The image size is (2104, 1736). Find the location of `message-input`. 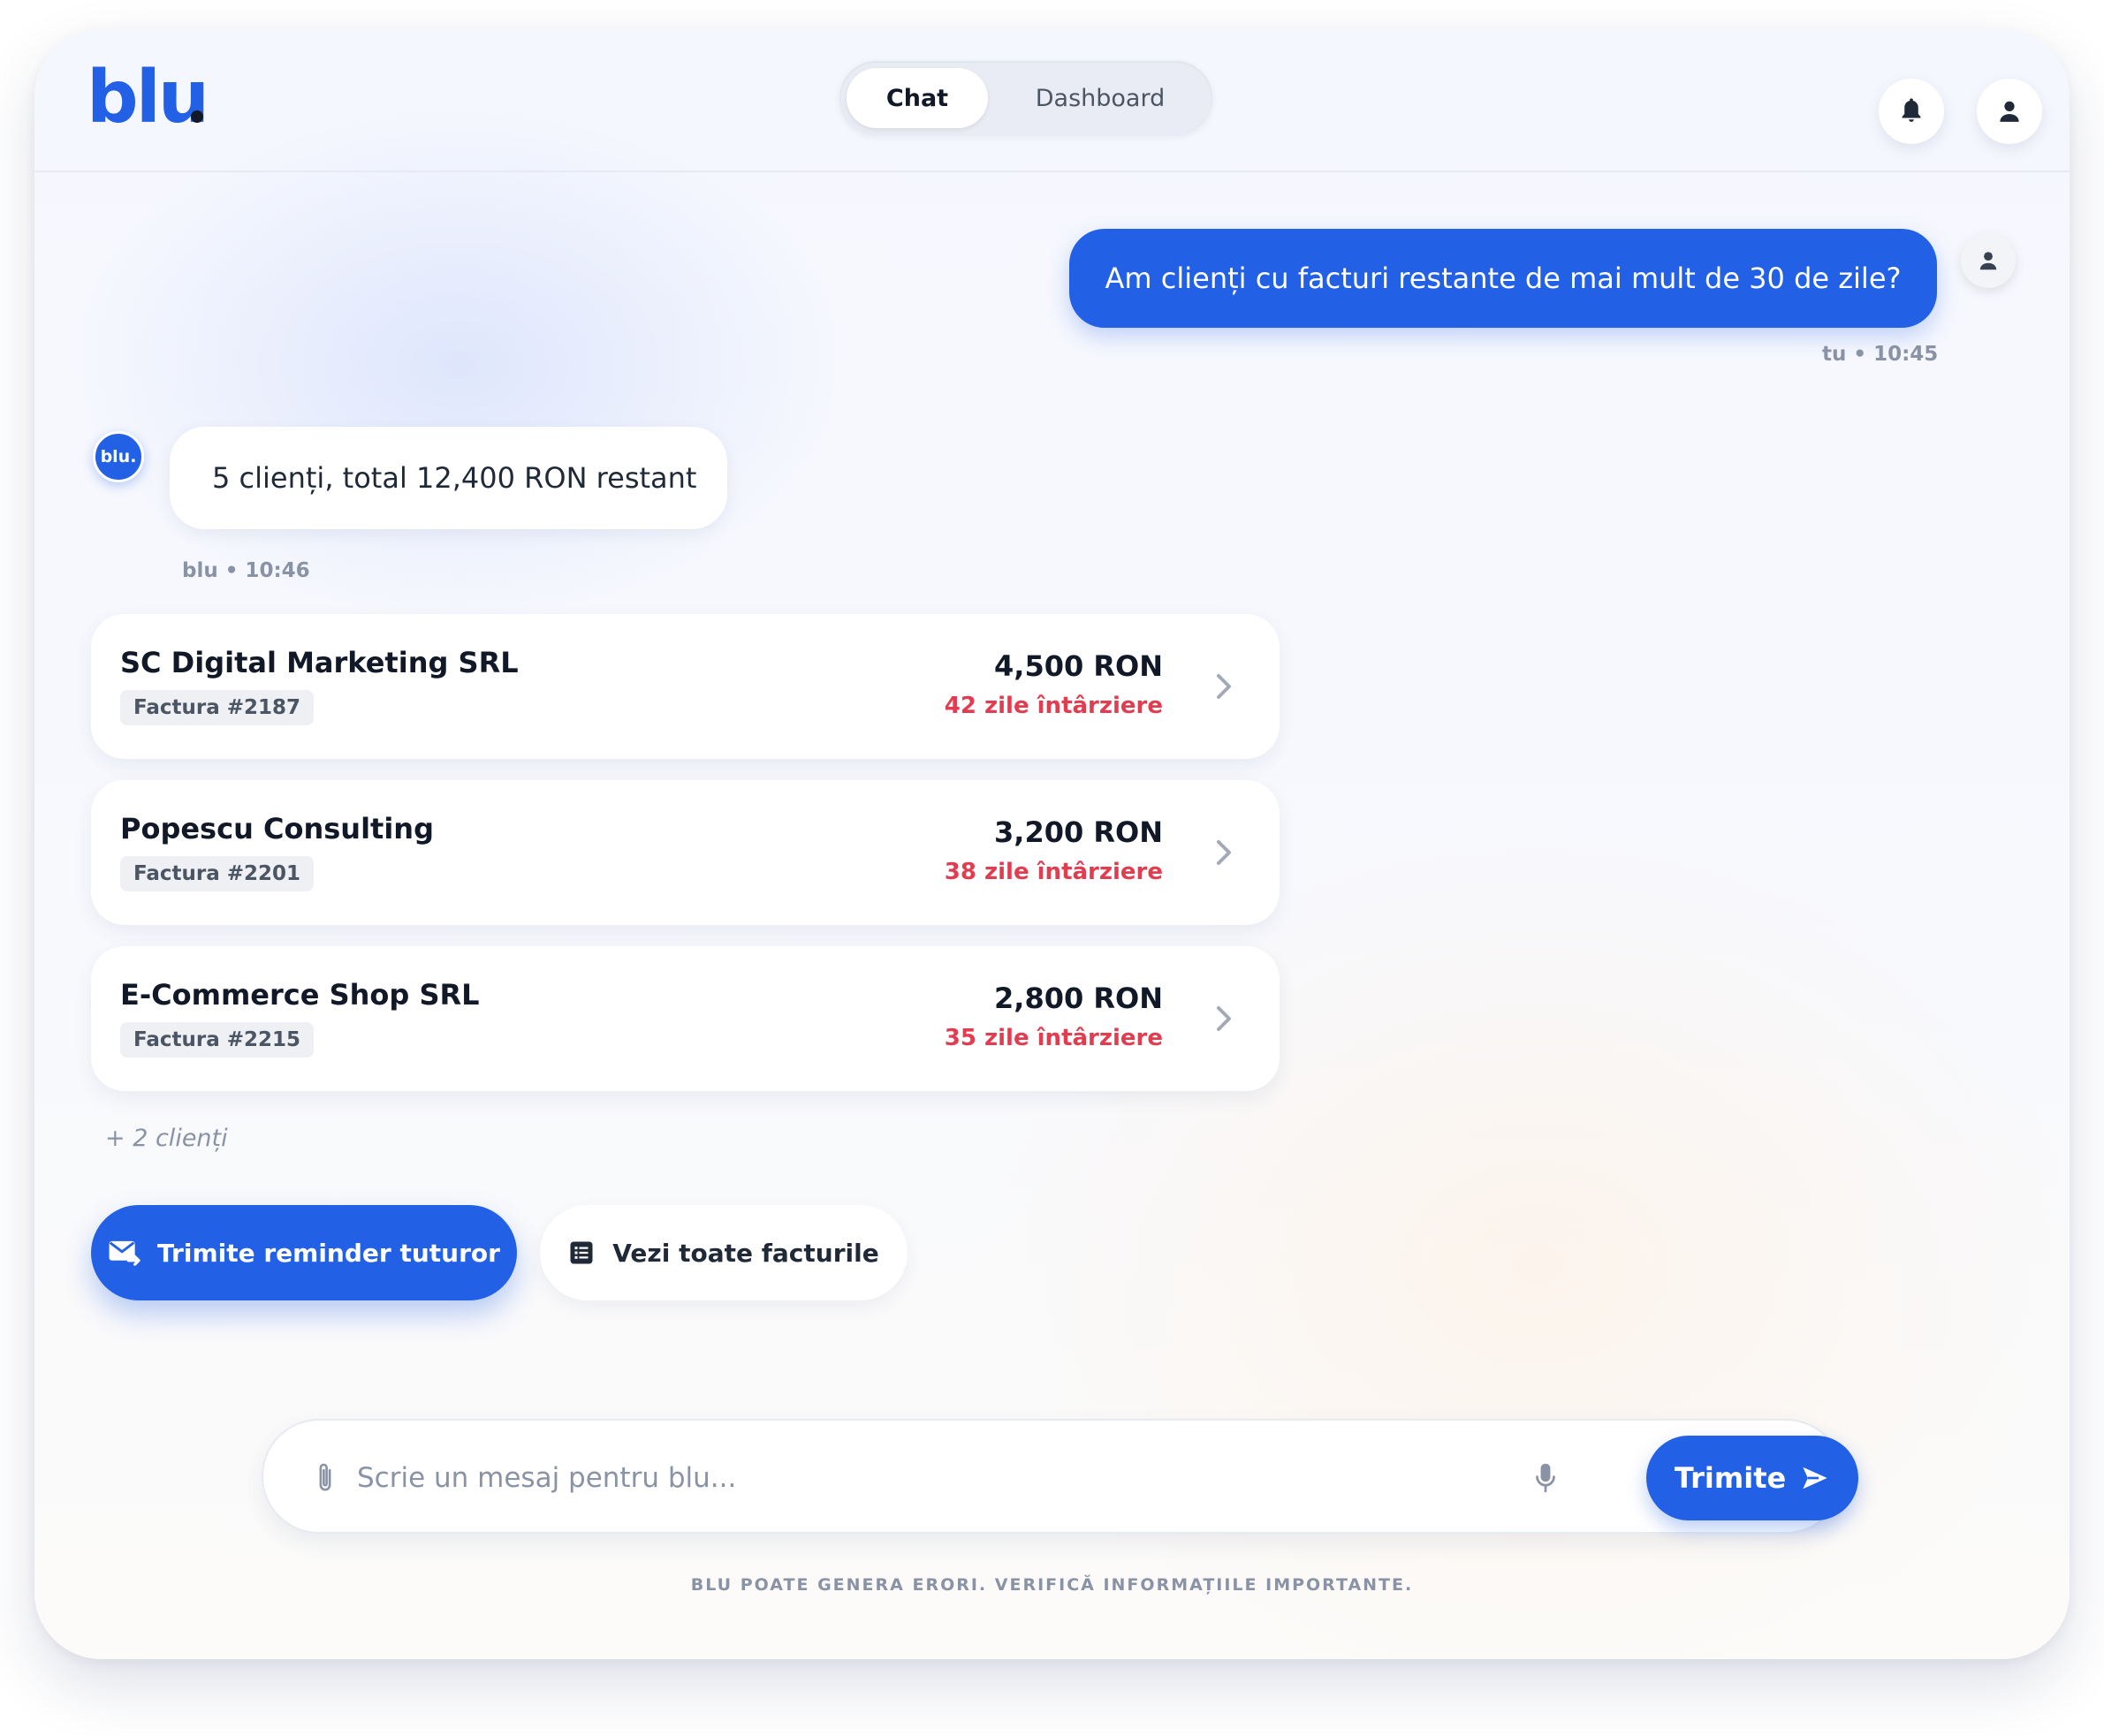

message-input is located at coordinates (931, 1478).